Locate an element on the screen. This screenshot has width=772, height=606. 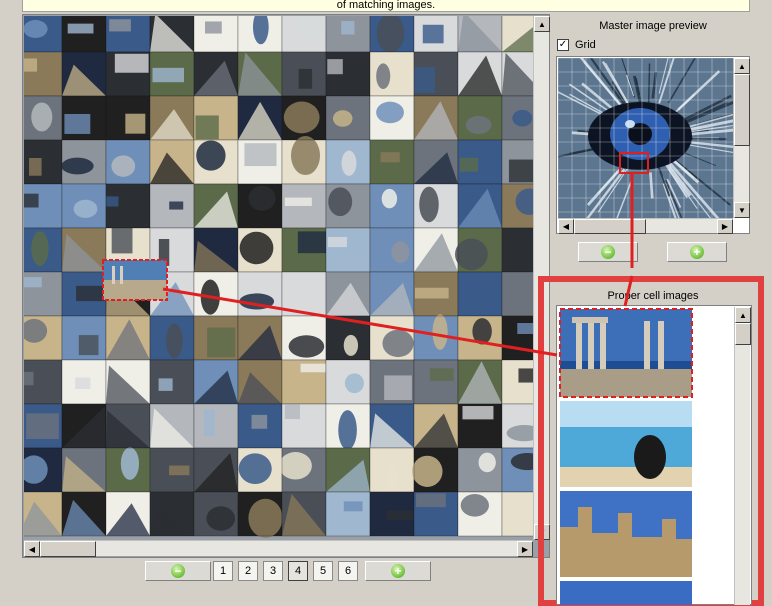
grid-checkbox: ✓ is located at coordinates (563, 45).